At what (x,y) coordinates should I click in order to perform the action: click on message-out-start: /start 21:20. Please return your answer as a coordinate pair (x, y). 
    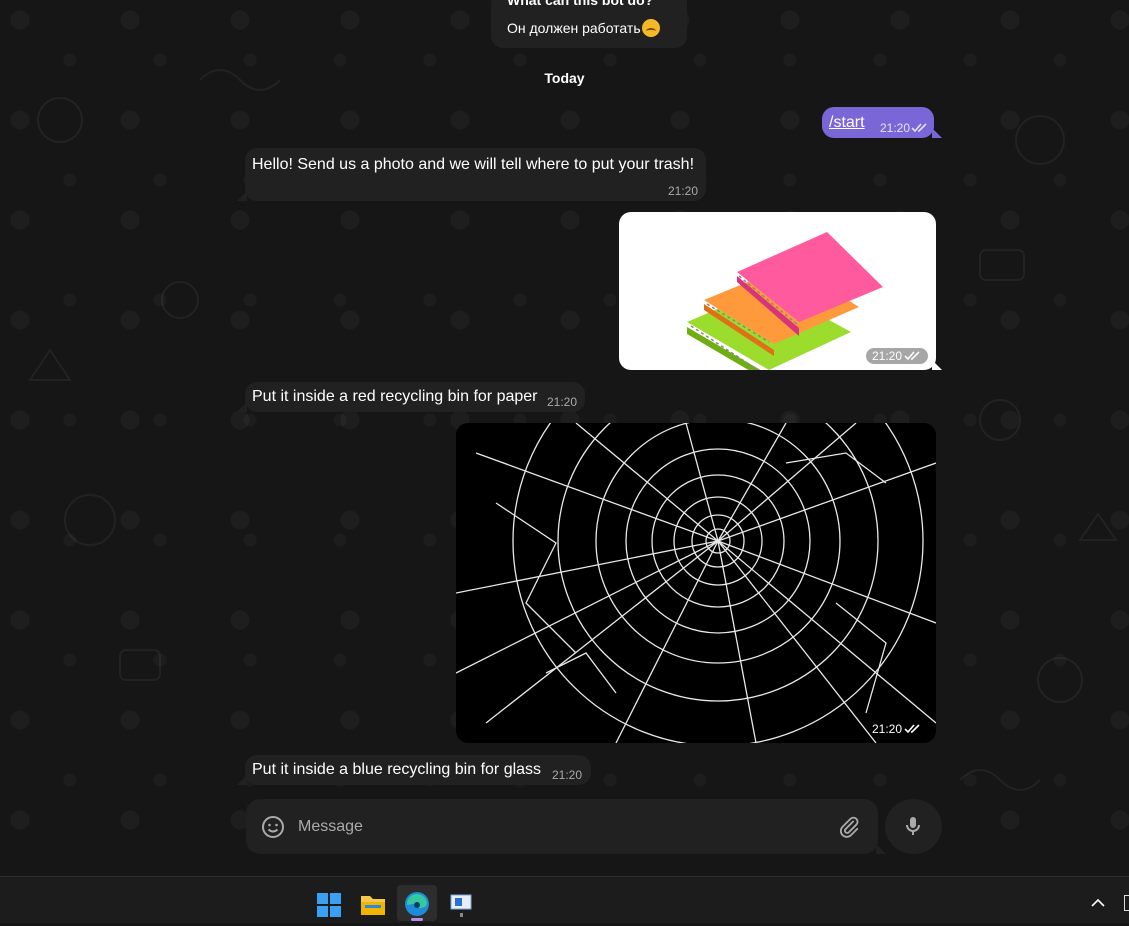
    Looking at the image, I should click on (882, 122).